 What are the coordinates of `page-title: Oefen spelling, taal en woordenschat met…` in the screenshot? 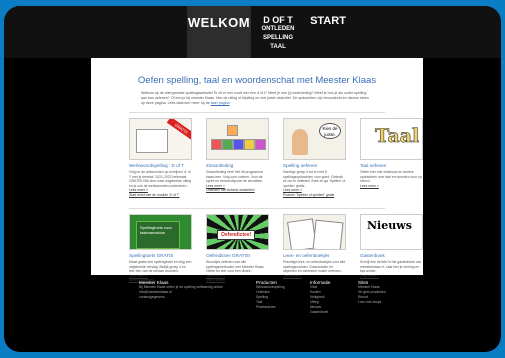 It's located at (257, 80).